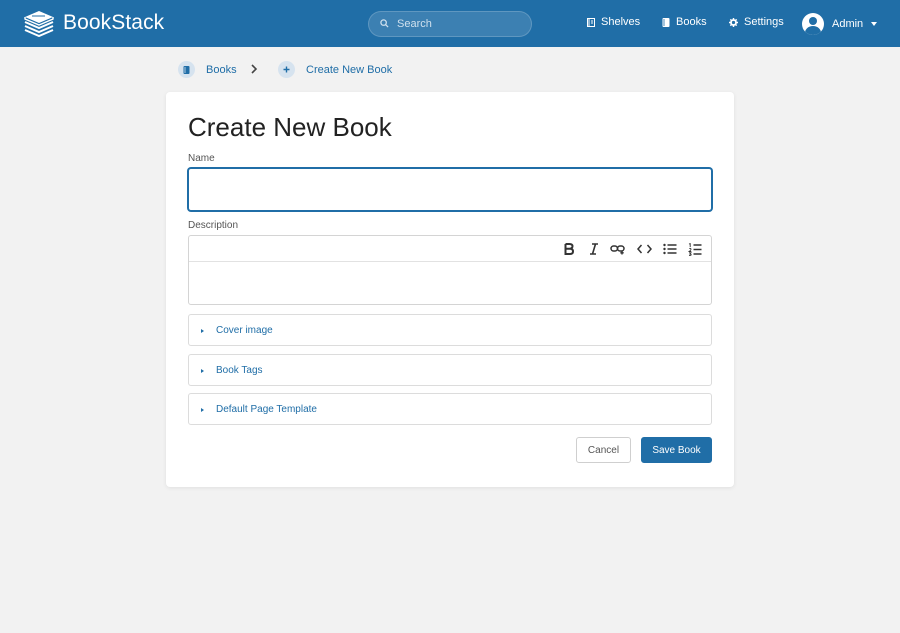 The width and height of the screenshot is (900, 633). I want to click on gear-icon, so click(733, 22).